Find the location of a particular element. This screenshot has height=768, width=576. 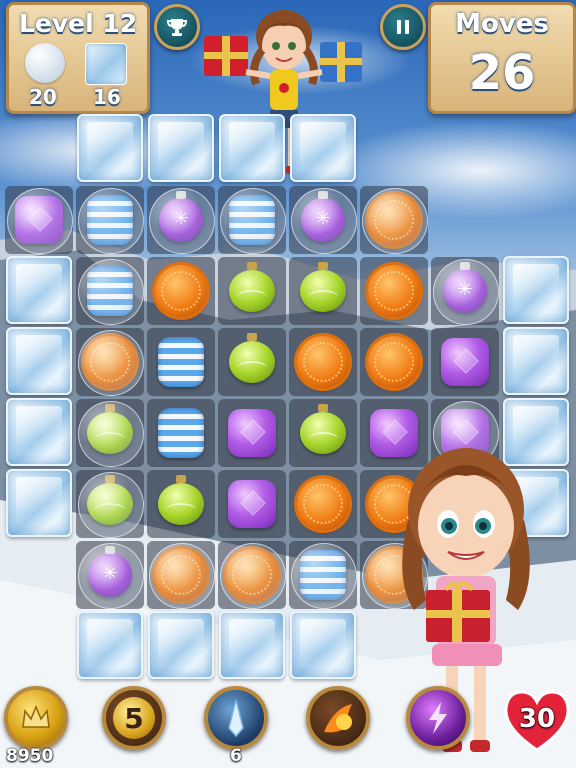

ice-spike-booster is located at coordinates (236, 718).